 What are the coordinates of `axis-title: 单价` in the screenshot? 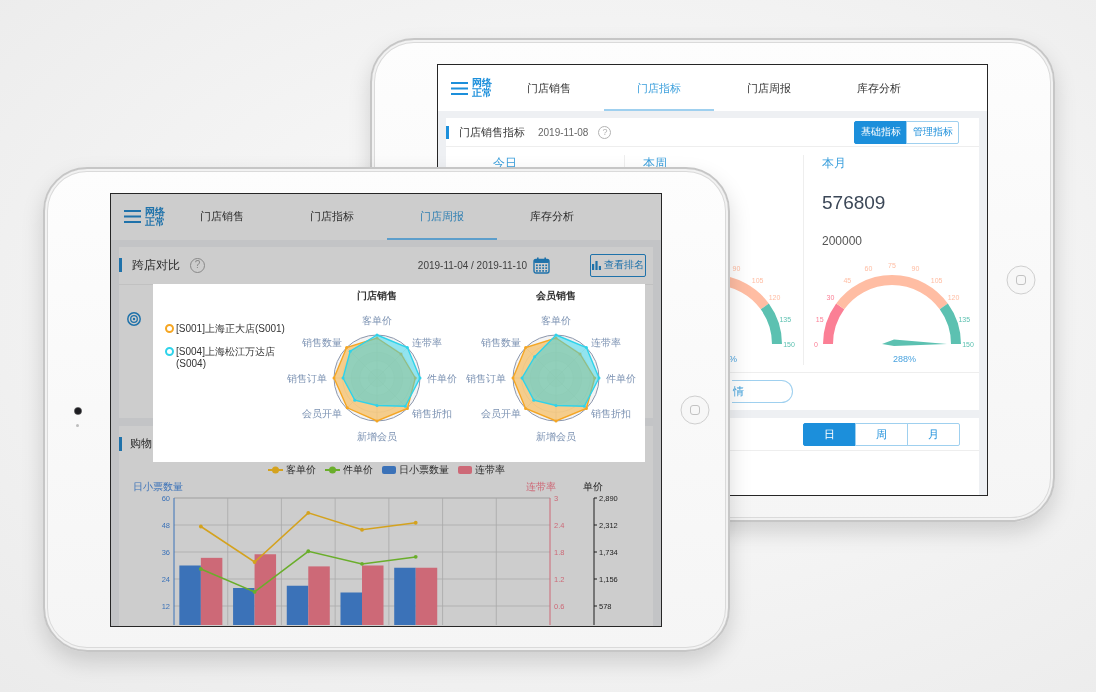 It's located at (593, 485).